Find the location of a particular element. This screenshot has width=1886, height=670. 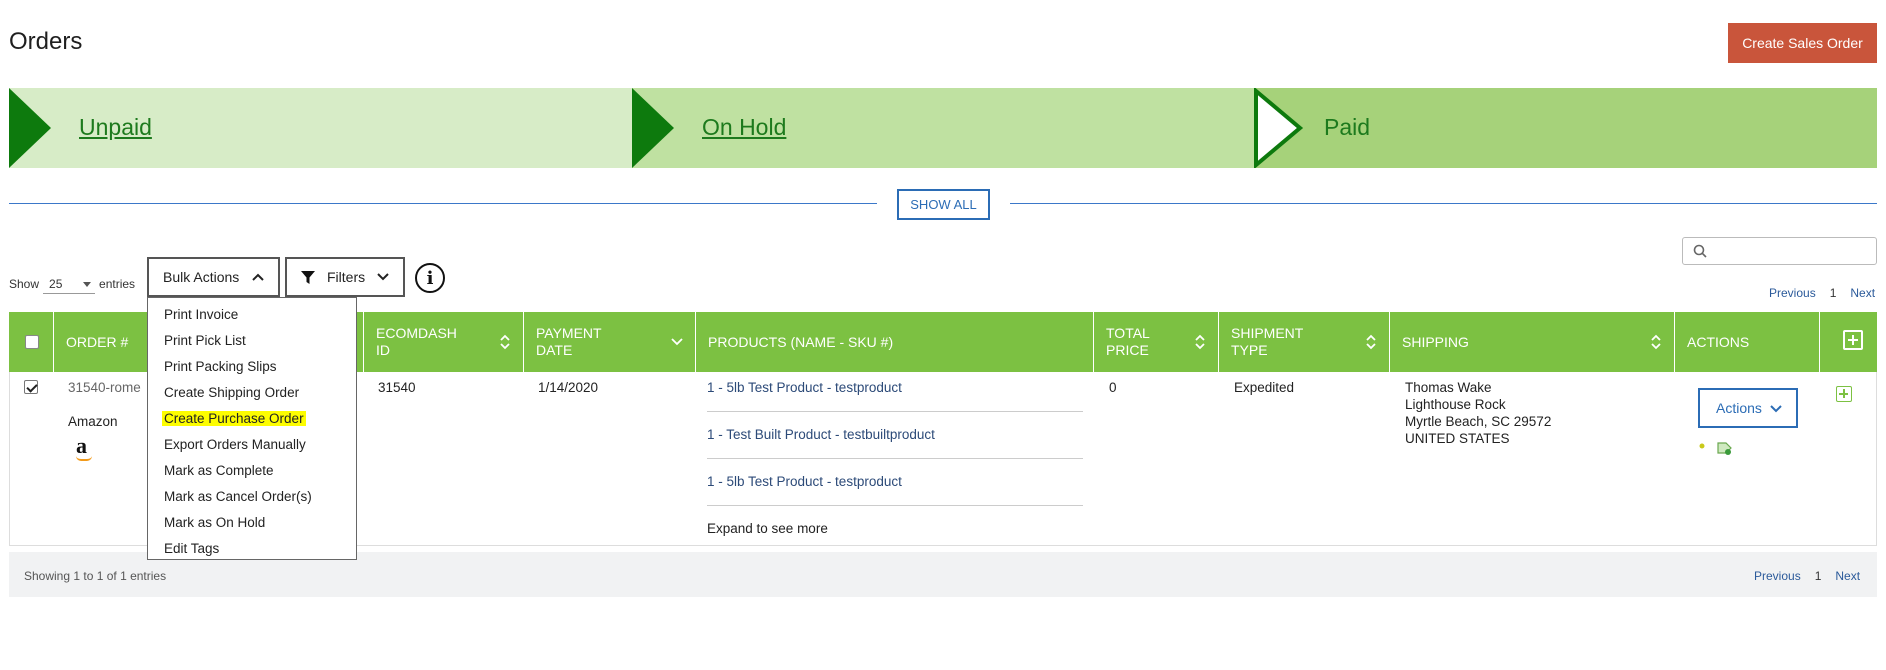

th-actions: ACTIONS is located at coordinates (1747, 342).